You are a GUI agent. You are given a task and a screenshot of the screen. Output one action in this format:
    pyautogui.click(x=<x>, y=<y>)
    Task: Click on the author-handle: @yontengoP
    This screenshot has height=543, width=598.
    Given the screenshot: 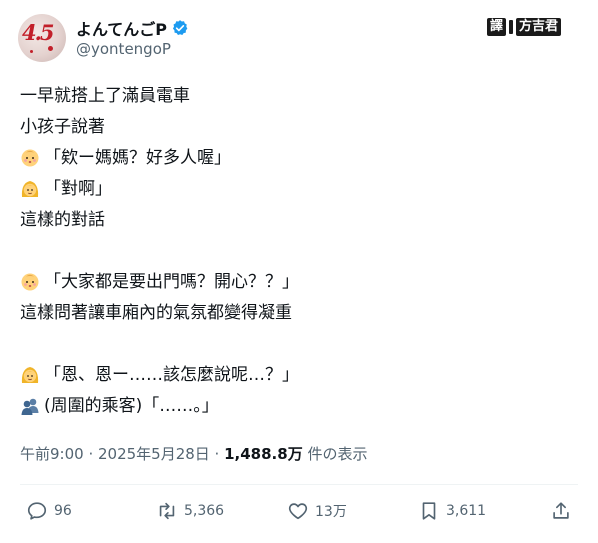 What is the action you would take?
    pyautogui.click(x=123, y=49)
    